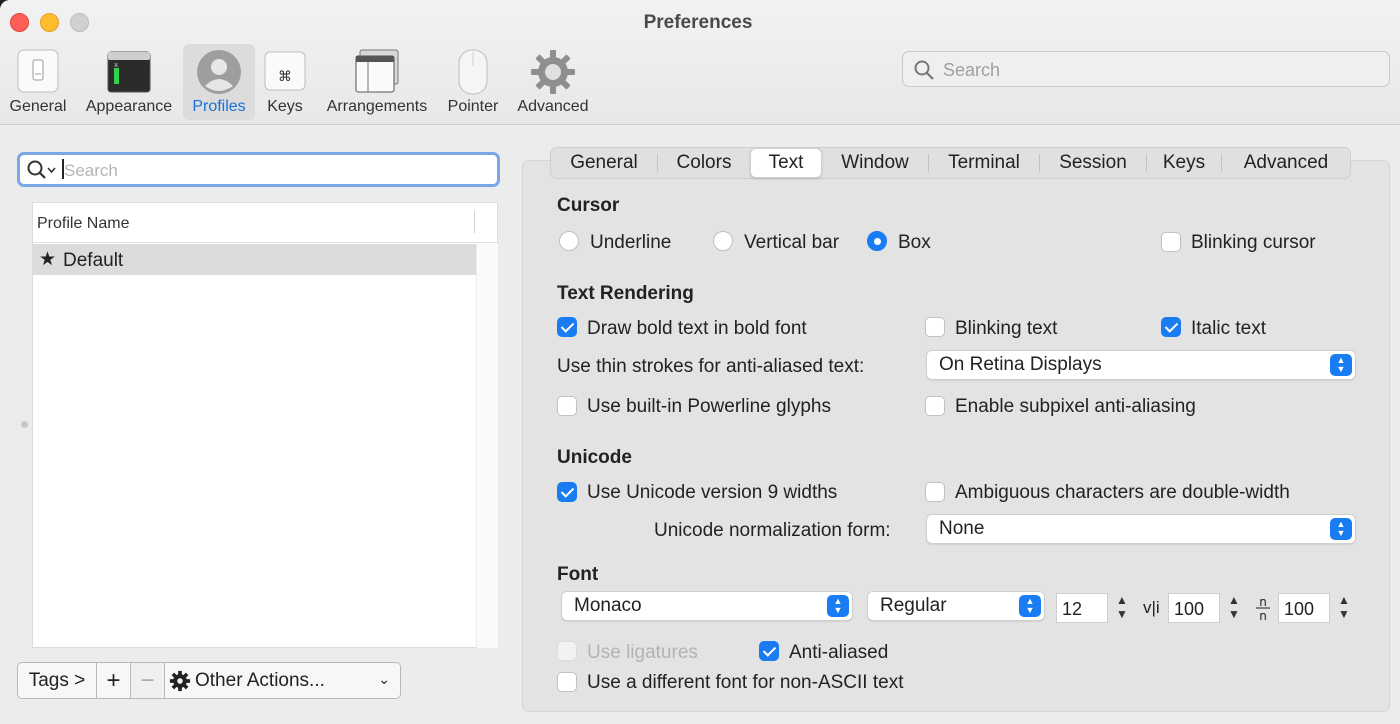  What do you see at coordinates (772, 530) in the screenshot?
I see `normalization-form-label: Unicode normalization form:` at bounding box center [772, 530].